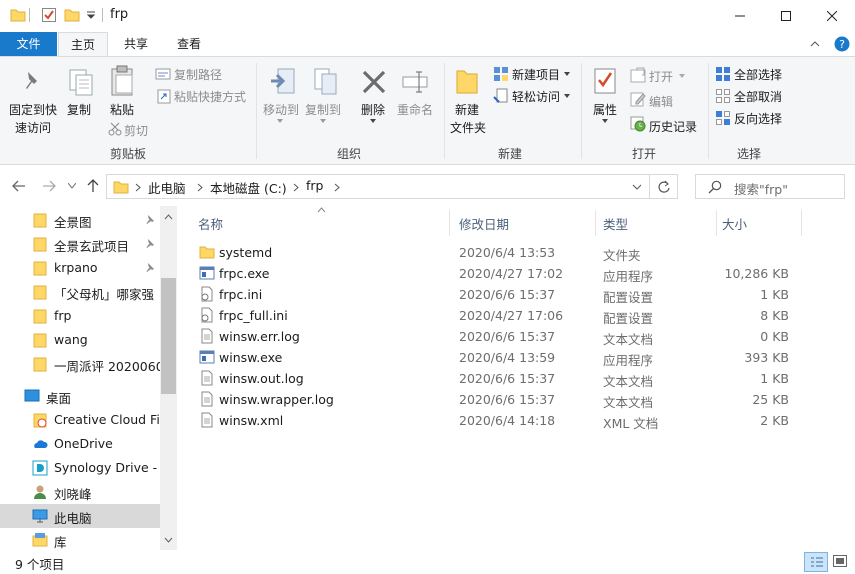 This screenshot has width=855, height=574. I want to click on nav-item-this-pc: 此电脑, so click(80, 516).